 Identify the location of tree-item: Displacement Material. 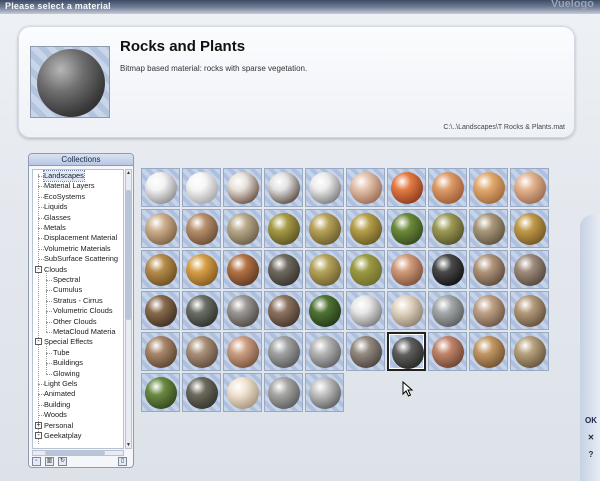
(80, 238).